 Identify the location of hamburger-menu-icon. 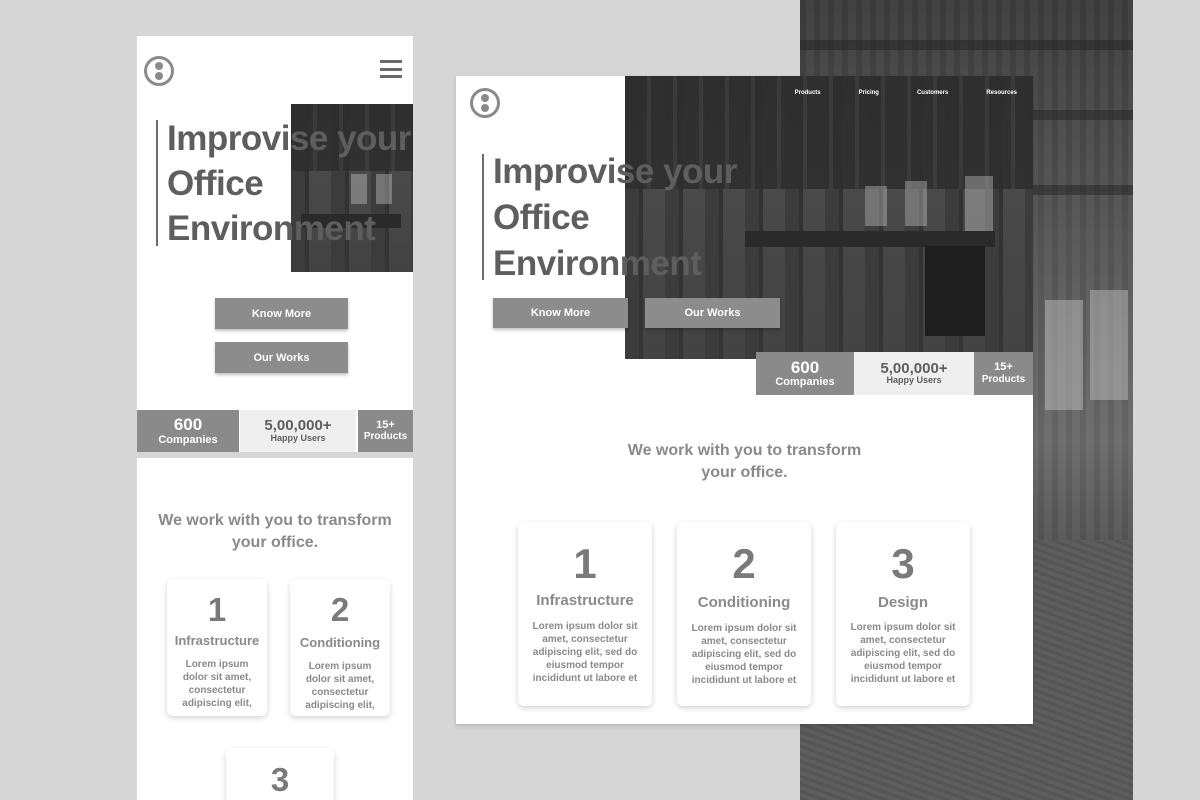
(391, 69).